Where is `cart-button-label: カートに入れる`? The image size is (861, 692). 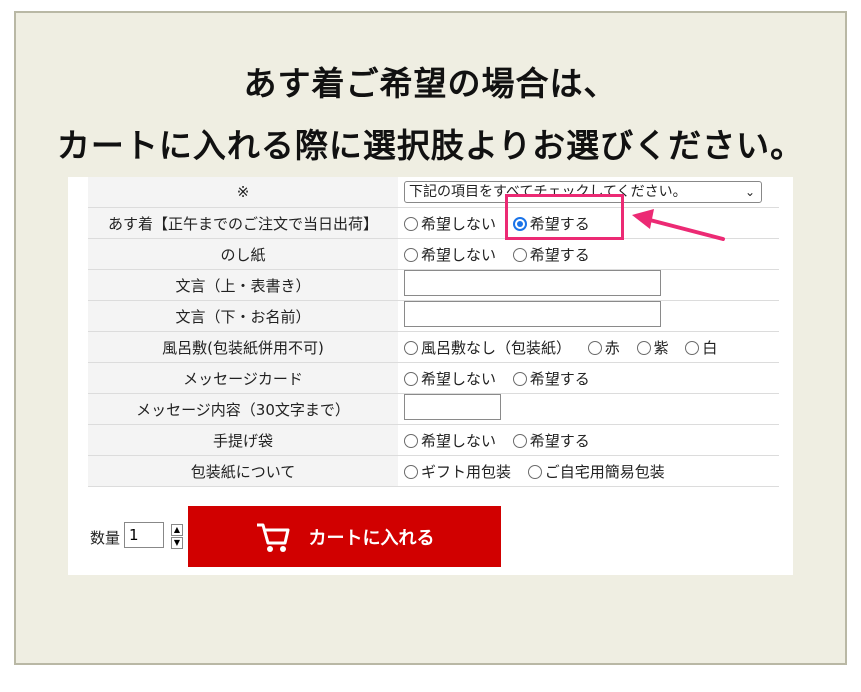 cart-button-label: カートに入れる is located at coordinates (371, 538).